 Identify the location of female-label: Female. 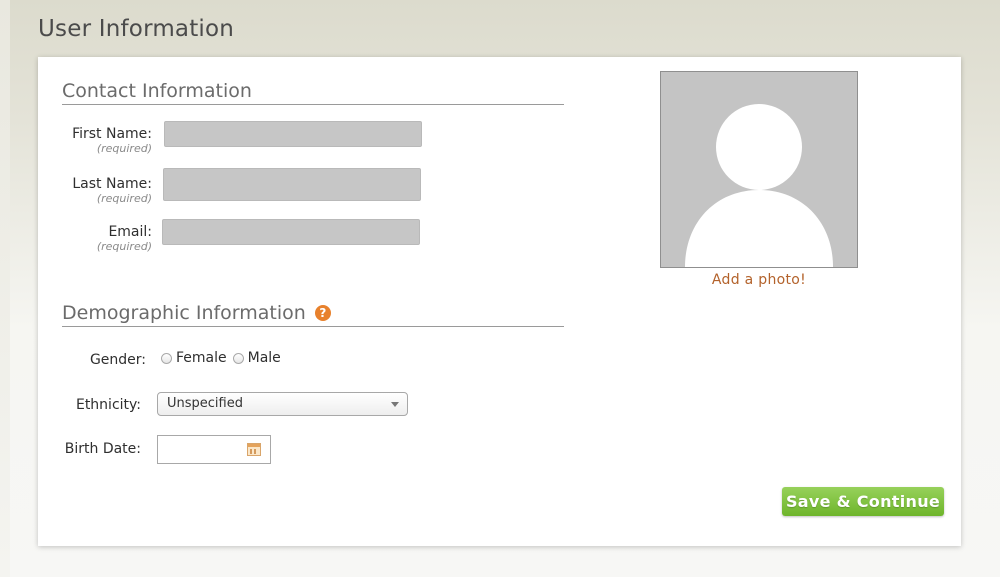
(201, 358).